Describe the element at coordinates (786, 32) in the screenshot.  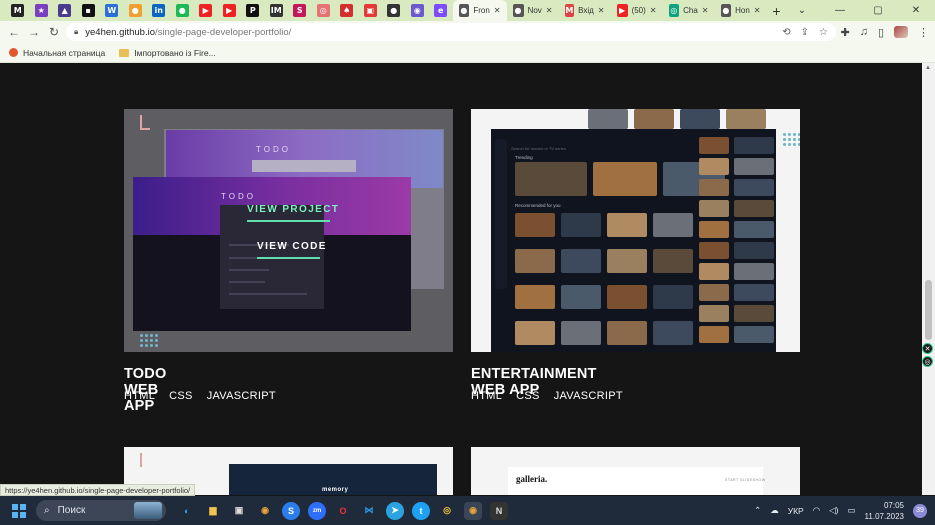
I see `translate-icon: ⟲` at that location.